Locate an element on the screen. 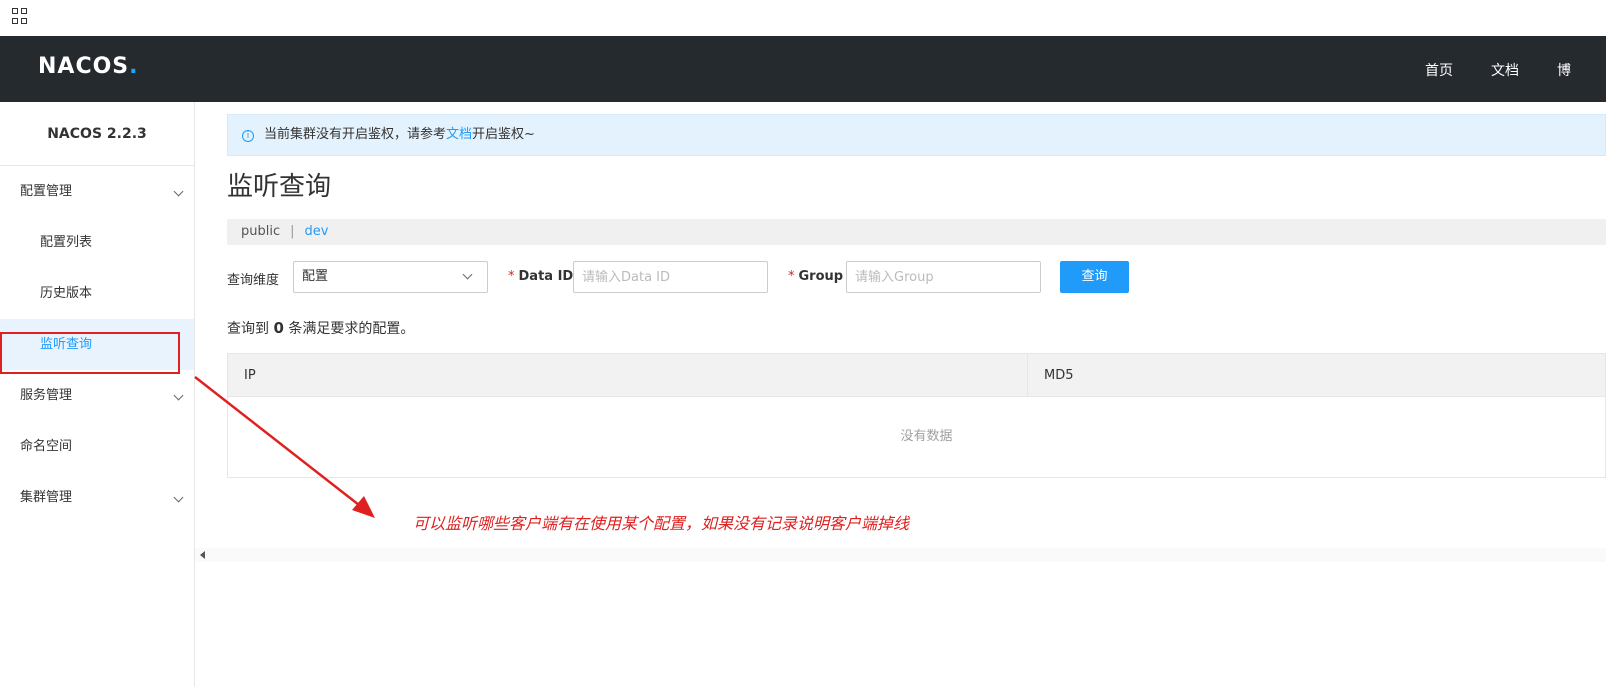  sidebar-item-config-list: 配置列表 is located at coordinates (97, 242).